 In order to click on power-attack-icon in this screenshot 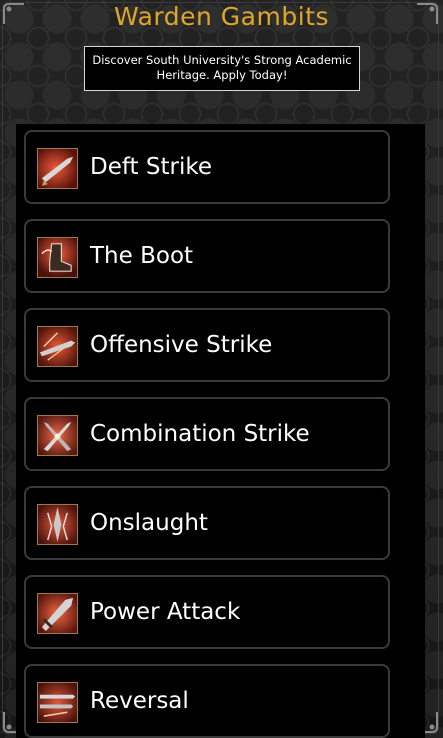, I will do `click(57, 613)`.